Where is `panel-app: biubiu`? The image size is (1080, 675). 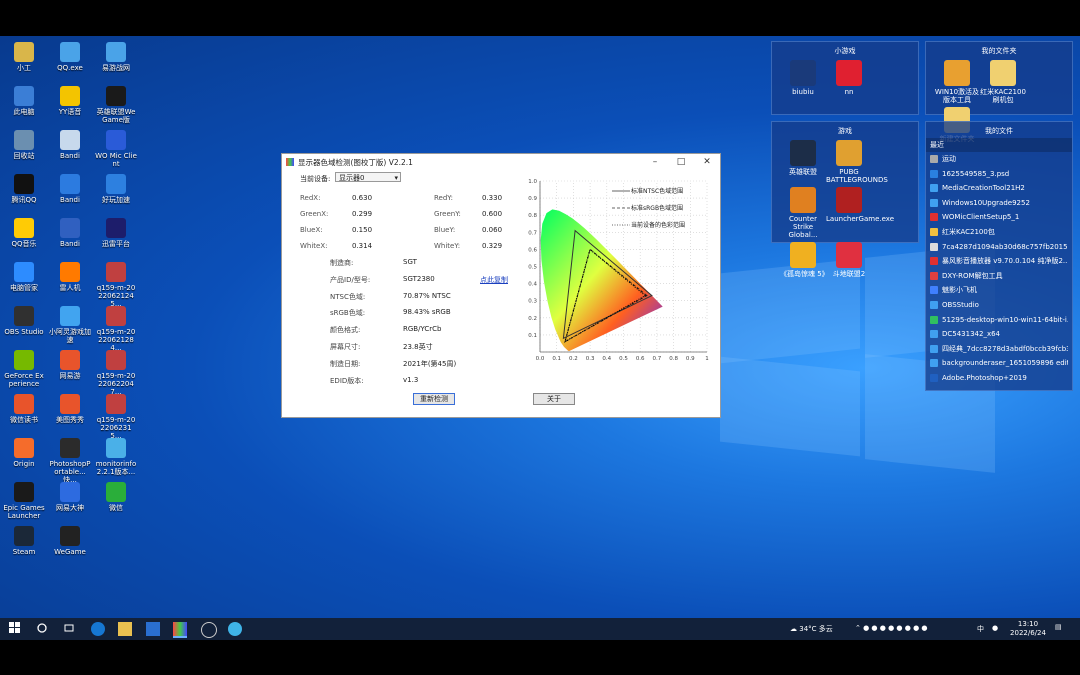
panel-app: biubiu is located at coordinates (803, 78).